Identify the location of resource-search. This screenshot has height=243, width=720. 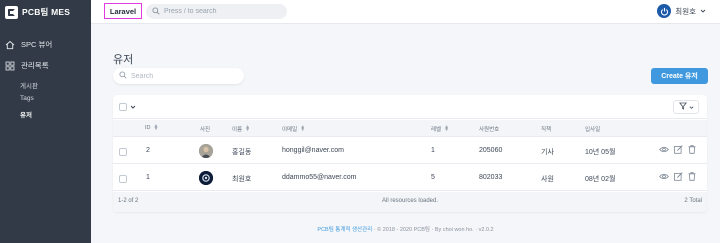
(178, 76).